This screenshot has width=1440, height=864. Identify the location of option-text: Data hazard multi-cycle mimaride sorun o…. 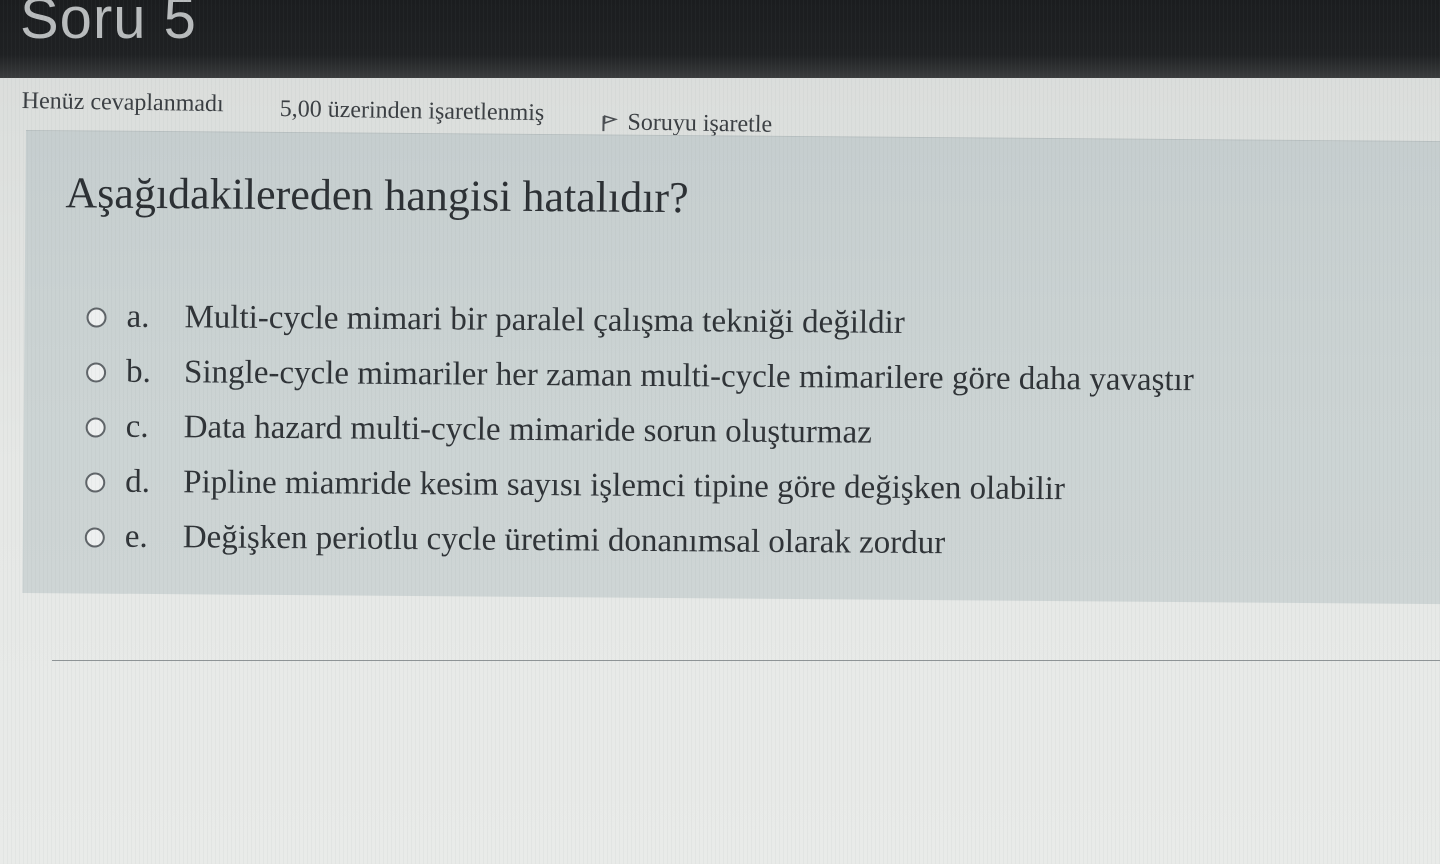
(527, 430).